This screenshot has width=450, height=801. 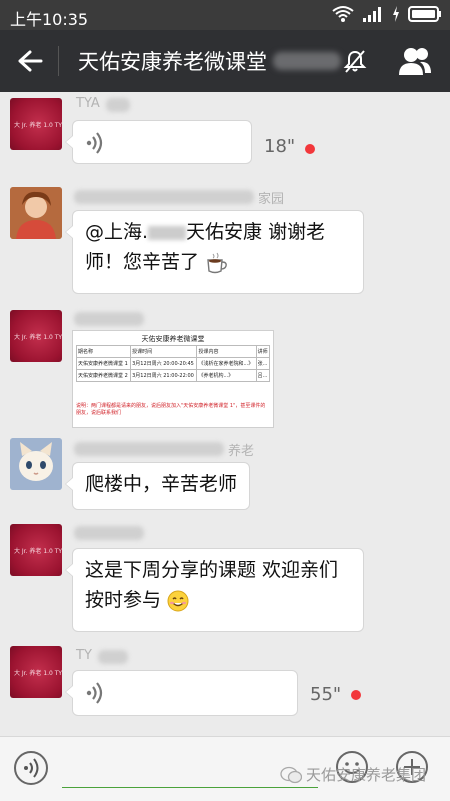 I want to click on wechat-logo-icon, so click(x=291, y=774).